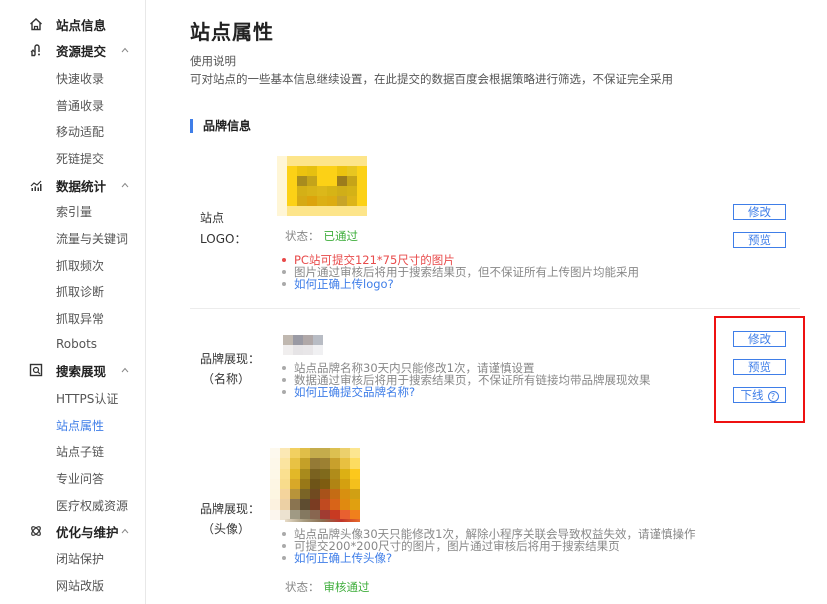 The height and width of the screenshot is (604, 827). Describe the element at coordinates (759, 240) in the screenshot. I see `logo-preview-button: 预览` at that location.